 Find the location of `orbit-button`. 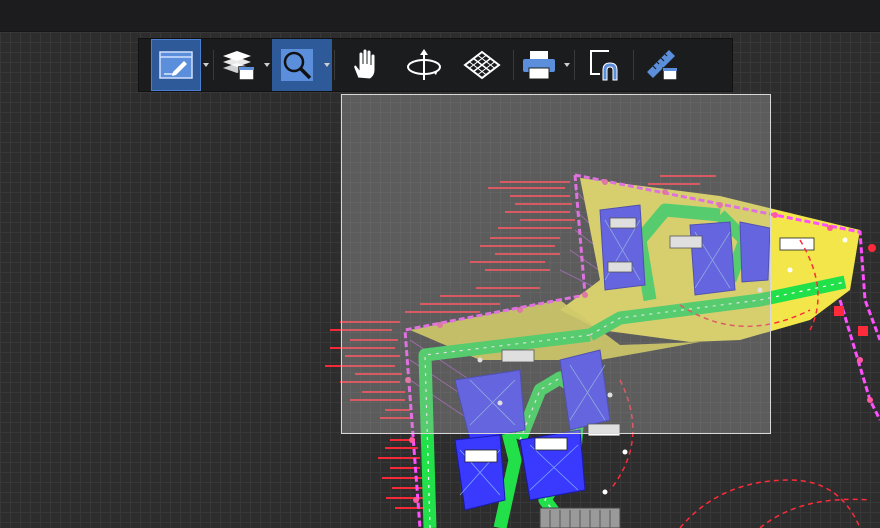

orbit-button is located at coordinates (424, 65).